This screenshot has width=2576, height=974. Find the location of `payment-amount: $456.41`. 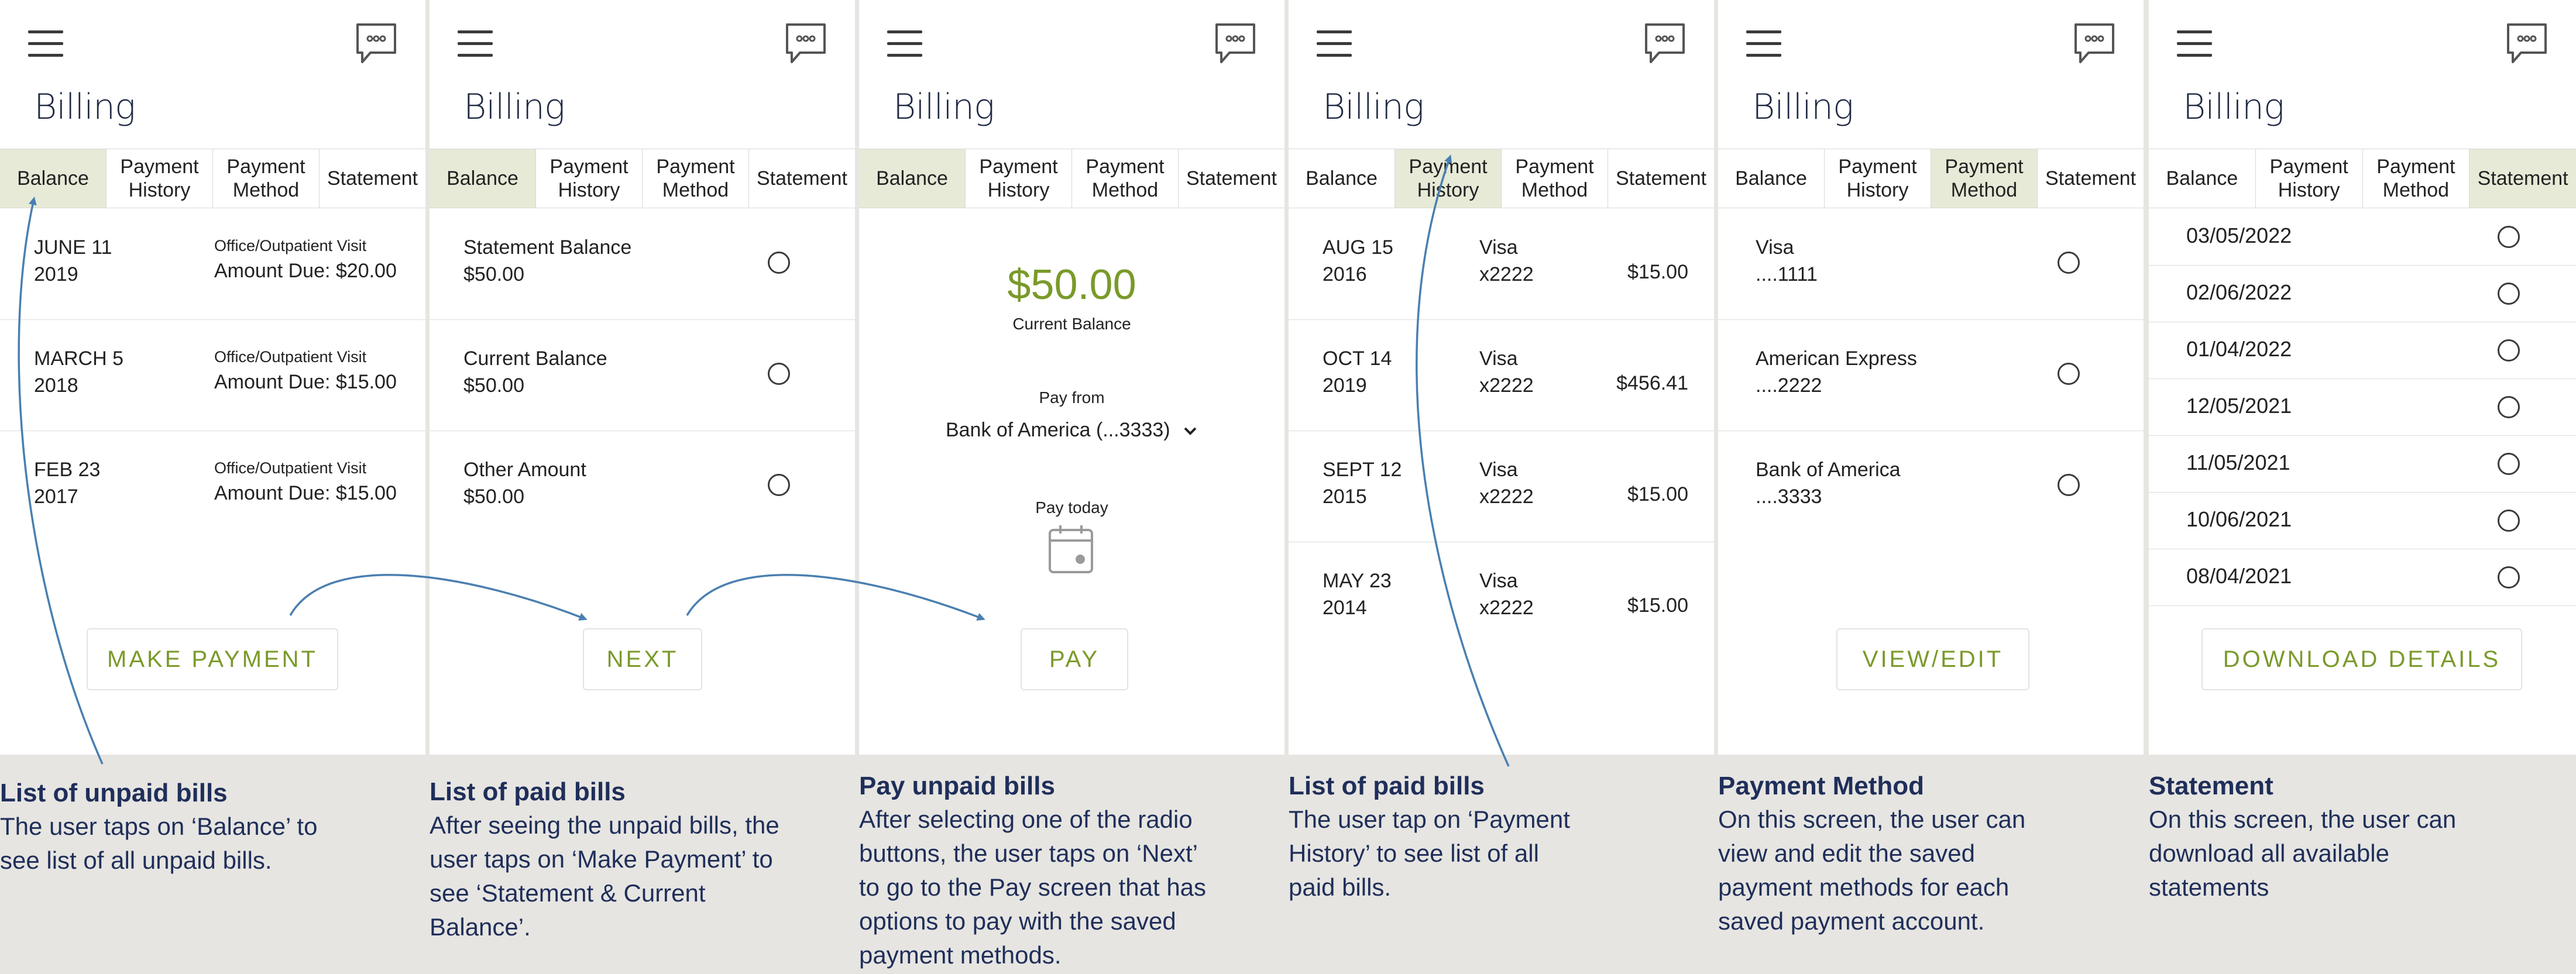

payment-amount: $456.41 is located at coordinates (1652, 383).